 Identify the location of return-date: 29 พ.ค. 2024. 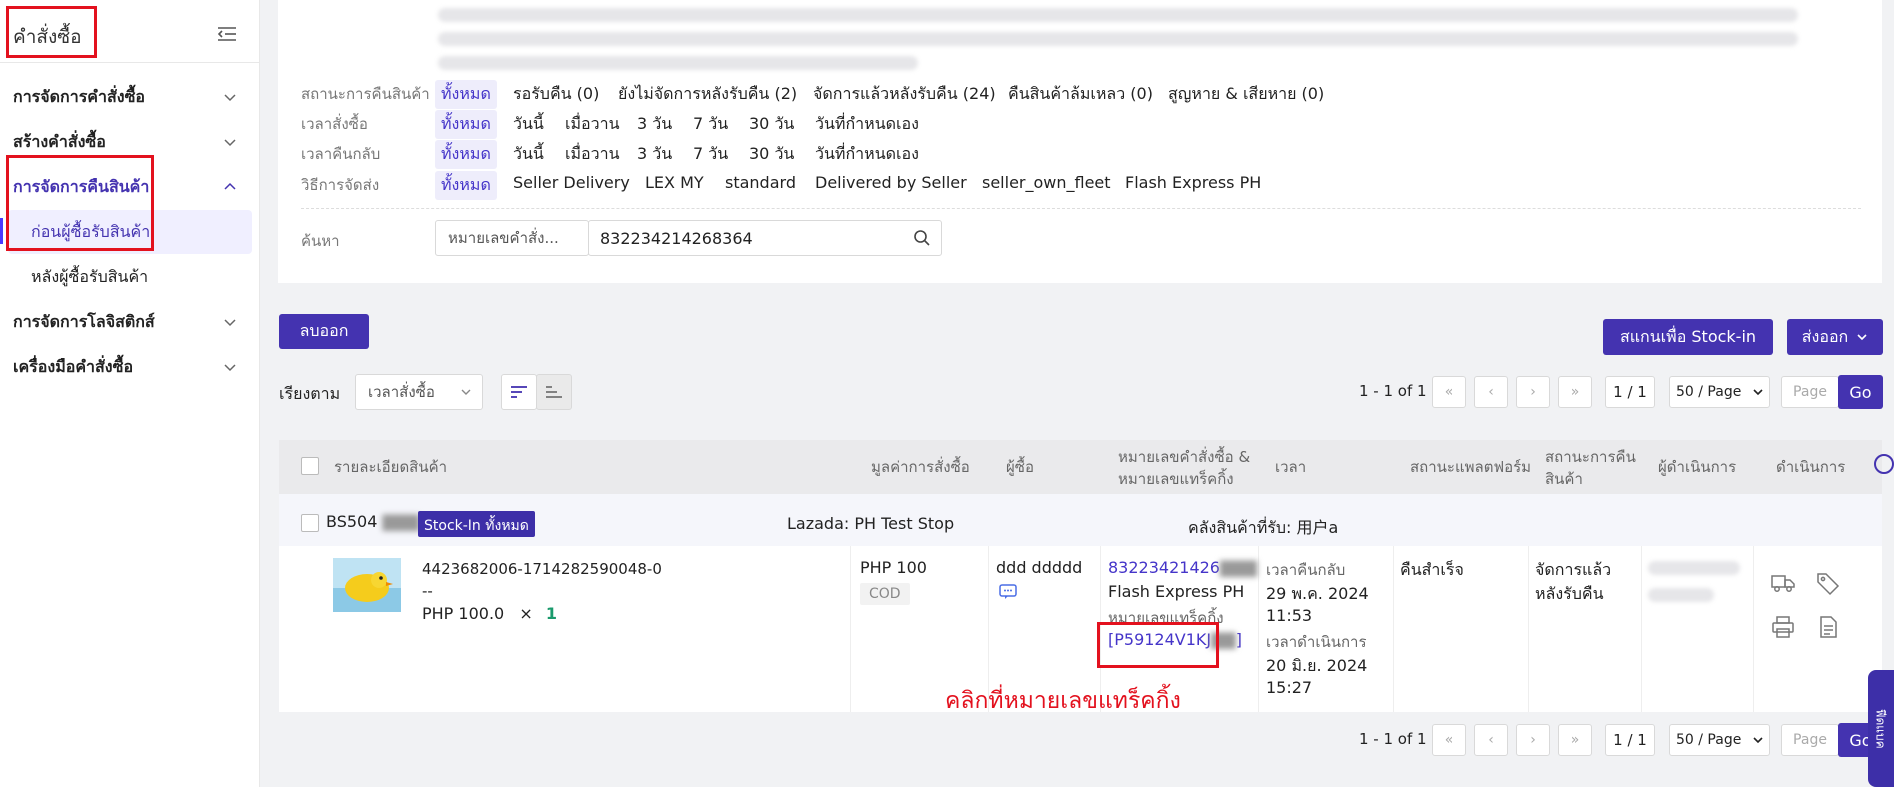
(1317, 593).